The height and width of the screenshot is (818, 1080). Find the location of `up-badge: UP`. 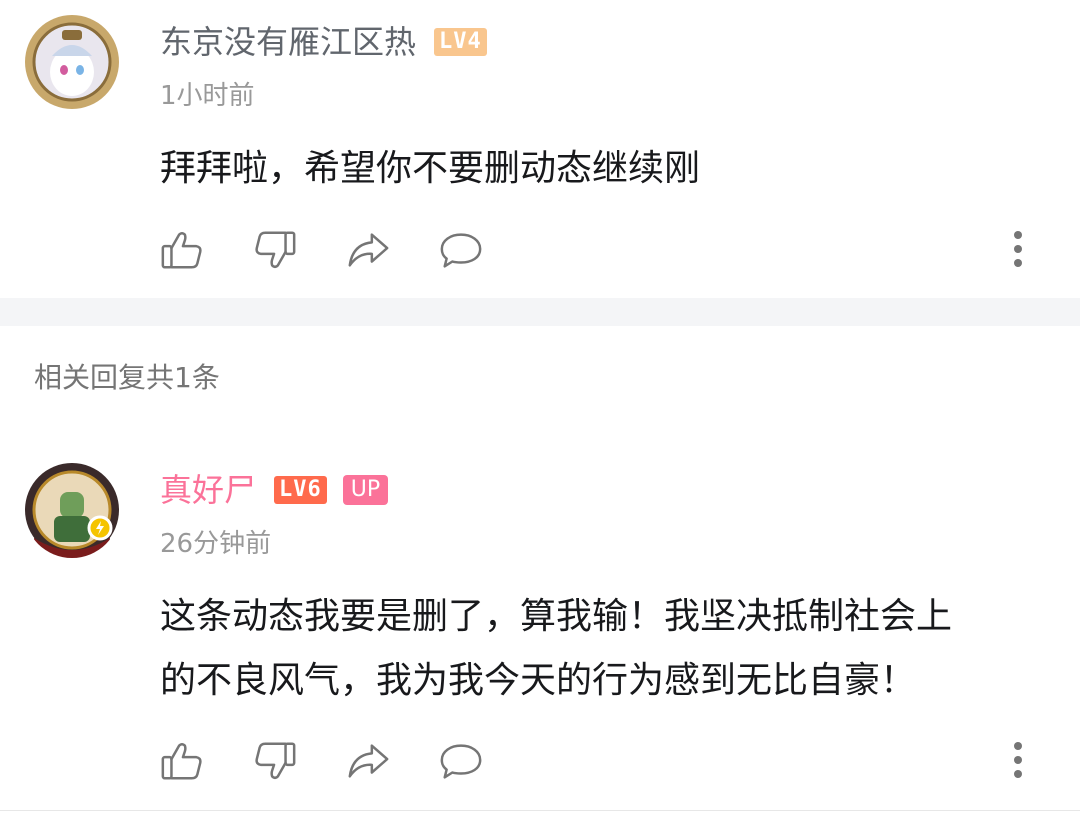

up-badge: UP is located at coordinates (365, 490).